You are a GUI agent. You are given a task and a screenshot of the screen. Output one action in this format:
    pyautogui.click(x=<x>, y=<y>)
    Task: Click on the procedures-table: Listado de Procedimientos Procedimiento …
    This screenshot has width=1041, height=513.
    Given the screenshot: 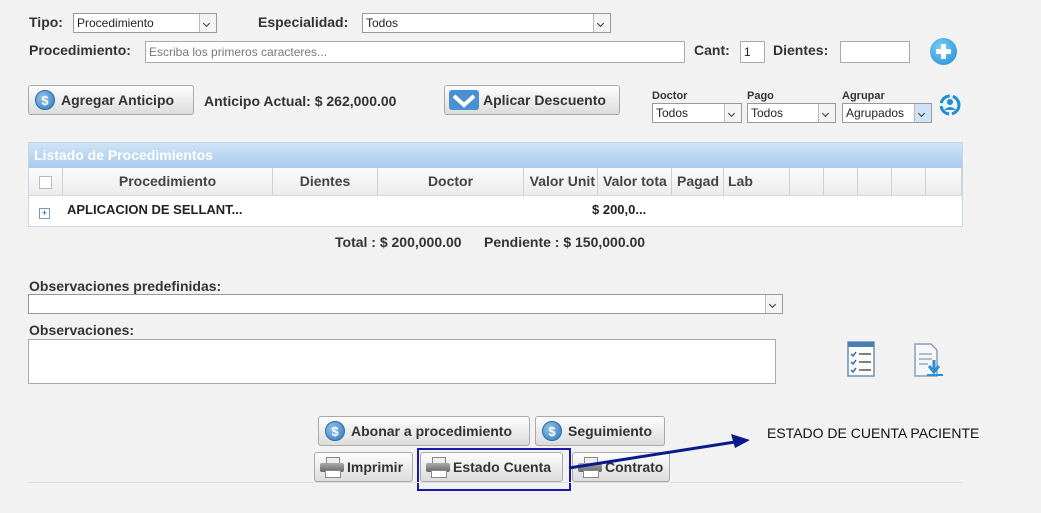 What is the action you would take?
    pyautogui.click(x=495, y=184)
    